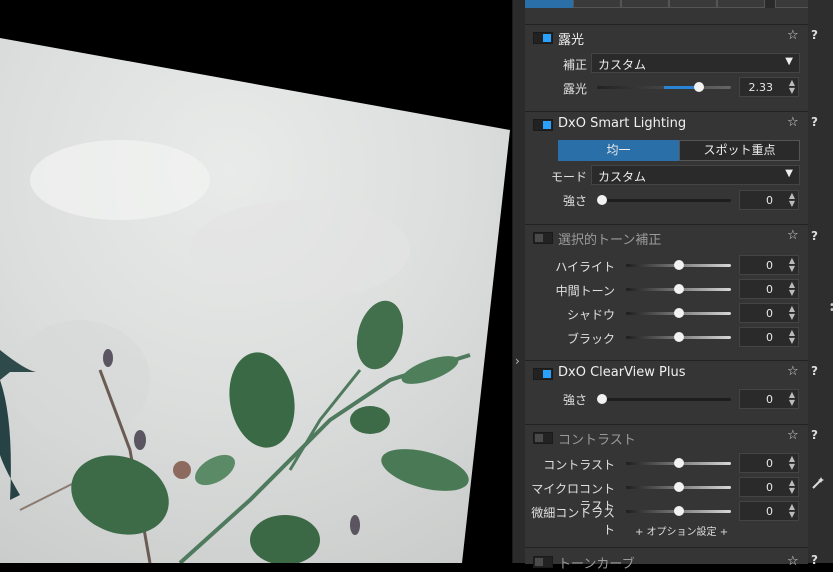 The image size is (833, 572). I want to click on section-title: DxO ClearView Plus, so click(622, 372).